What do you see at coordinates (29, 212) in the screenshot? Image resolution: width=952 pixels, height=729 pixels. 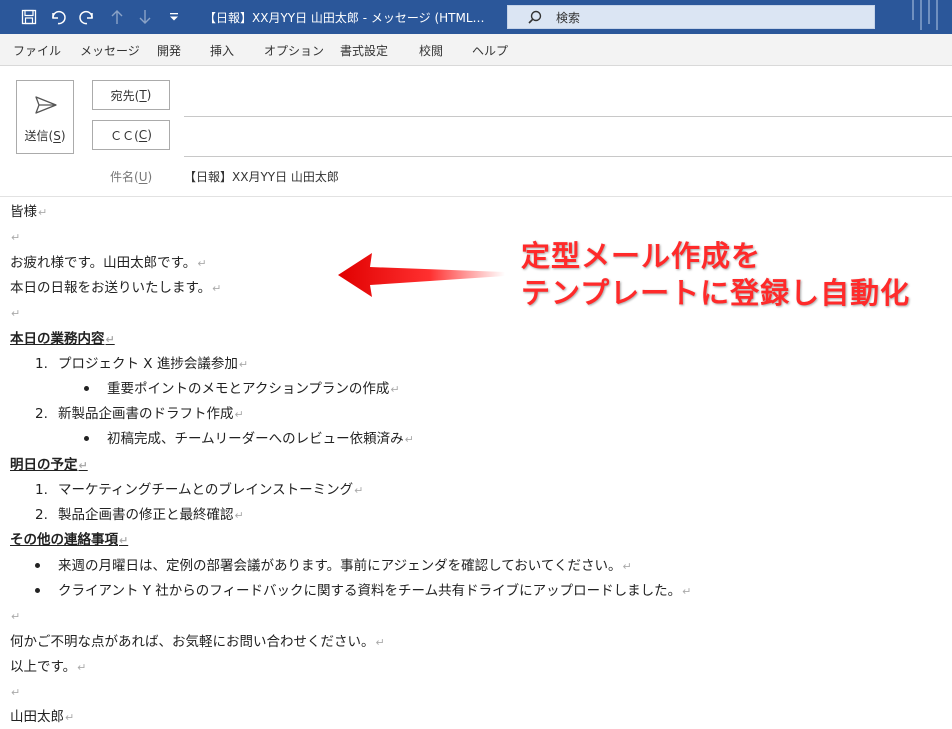 I see `body-greeting: 皆様↵` at bounding box center [29, 212].